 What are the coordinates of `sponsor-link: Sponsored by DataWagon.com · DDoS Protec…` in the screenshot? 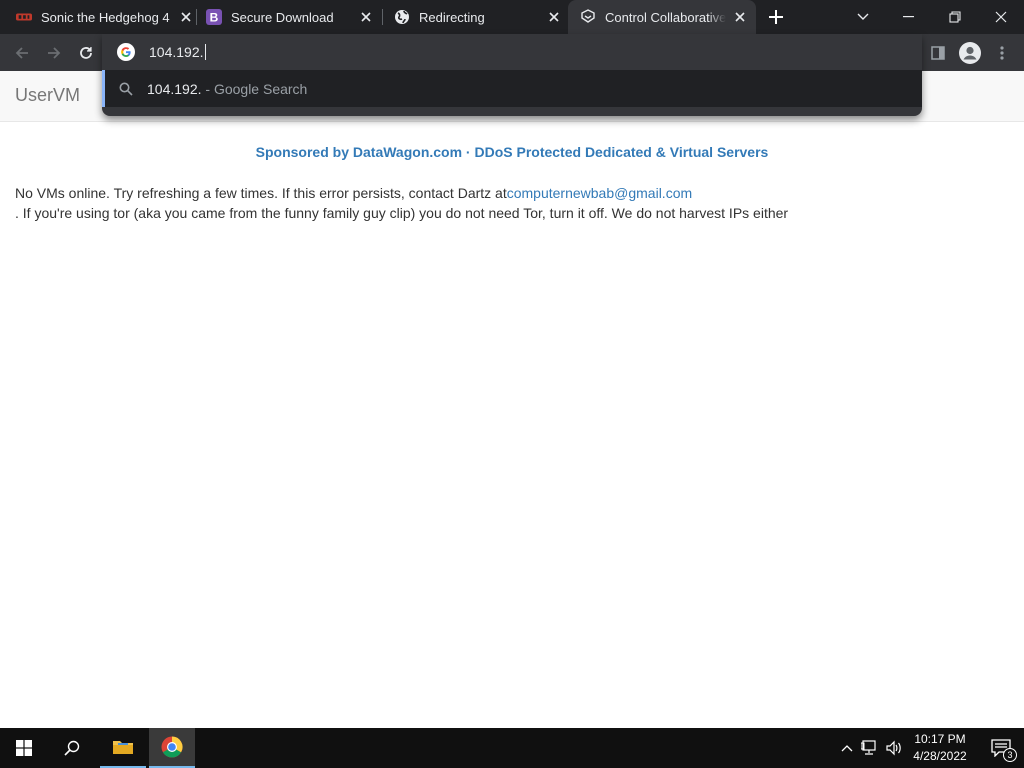 It's located at (512, 152).